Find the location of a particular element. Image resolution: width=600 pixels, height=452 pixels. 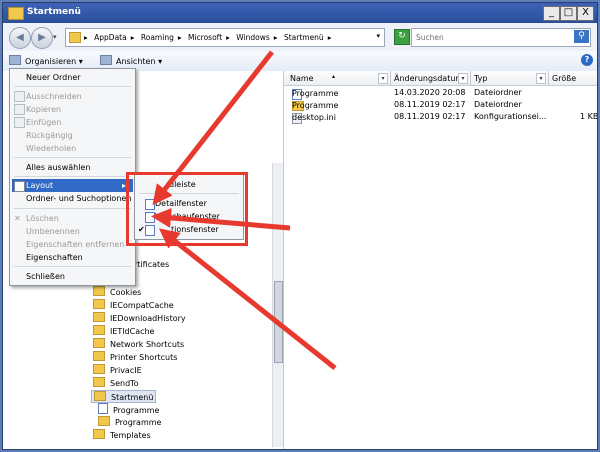

cut-icon is located at coordinates (19, 96).